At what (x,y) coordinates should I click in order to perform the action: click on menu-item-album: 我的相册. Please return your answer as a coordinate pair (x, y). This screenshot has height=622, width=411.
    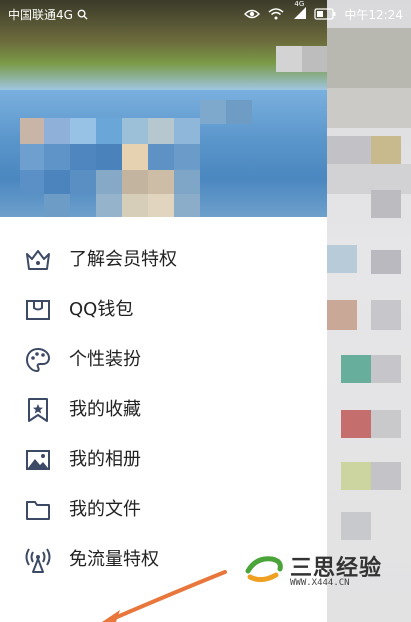
    Looking at the image, I should click on (163, 460).